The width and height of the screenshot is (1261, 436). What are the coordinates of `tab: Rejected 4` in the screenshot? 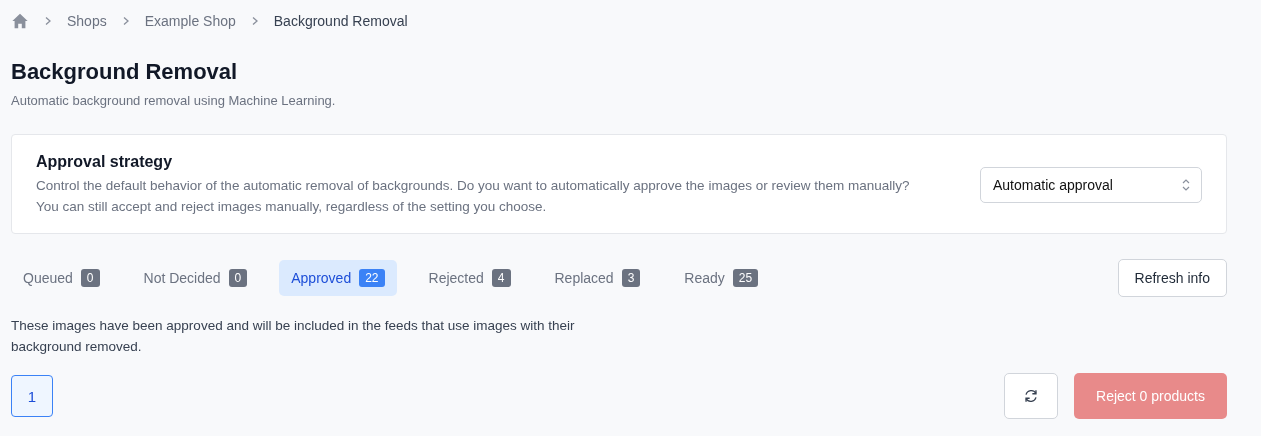 It's located at (469, 278).